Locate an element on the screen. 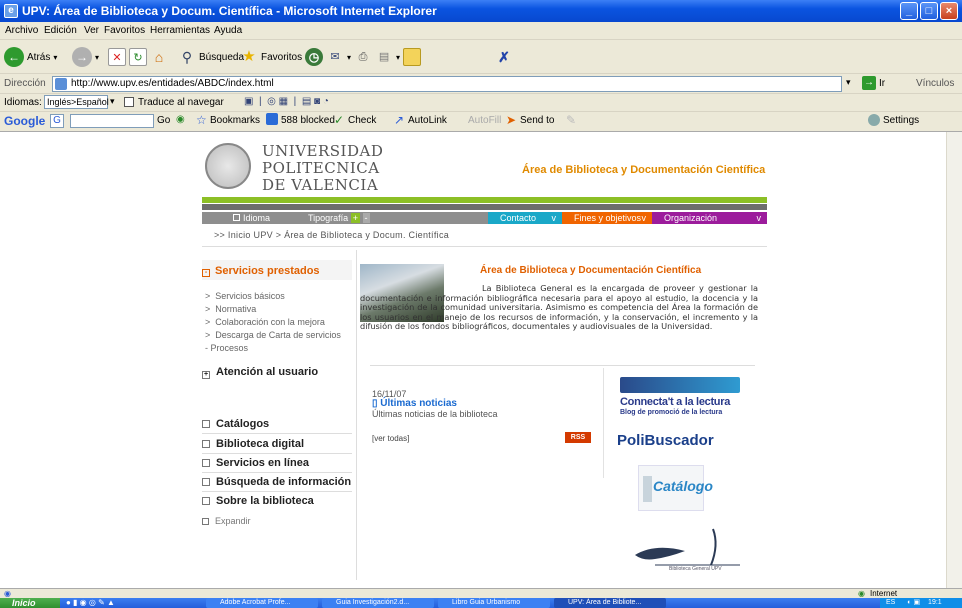  search-label: Búsqueda is located at coordinates (222, 57).